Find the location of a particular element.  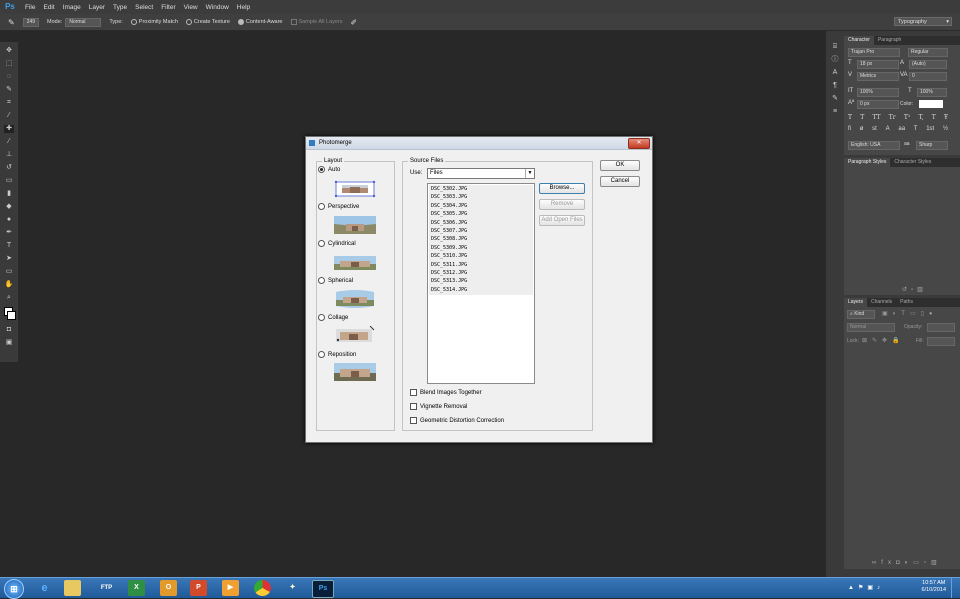

color-swatches-icon is located at coordinates (10, 314).